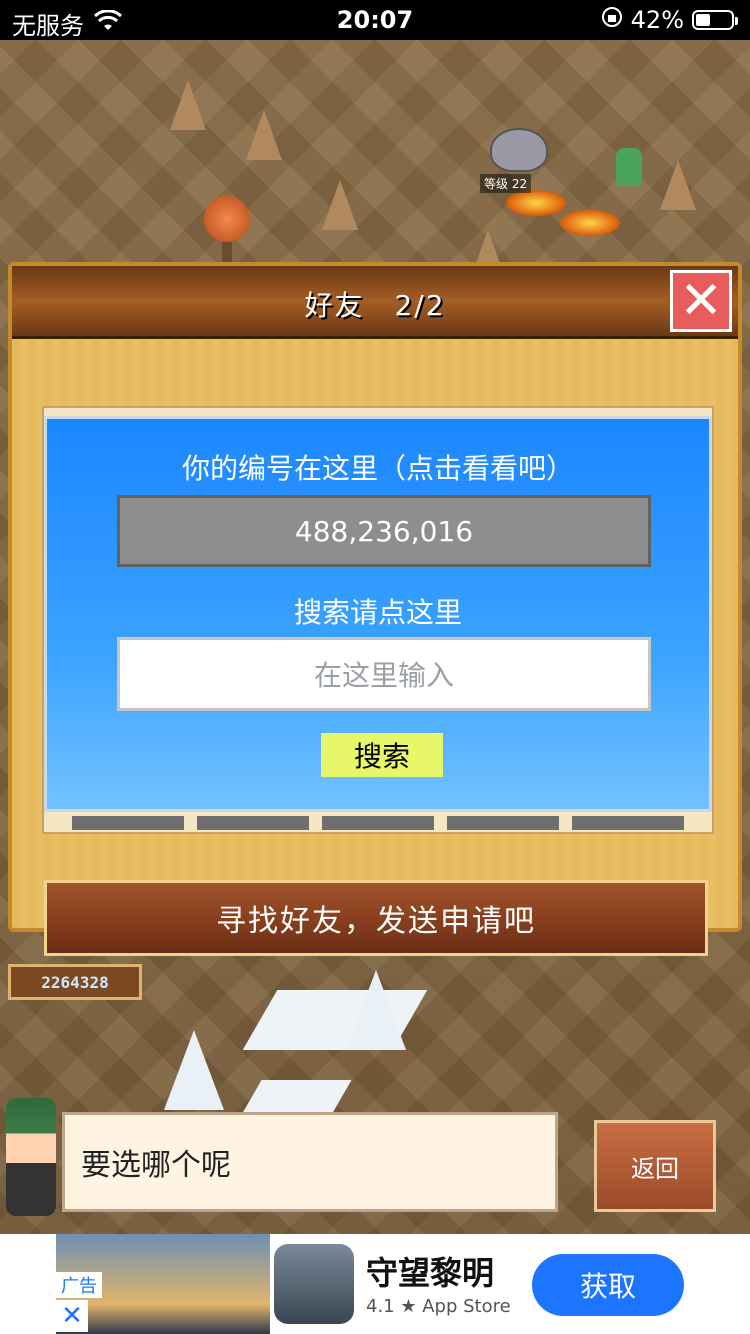  I want to click on score-sign: 2264328, so click(75, 982).